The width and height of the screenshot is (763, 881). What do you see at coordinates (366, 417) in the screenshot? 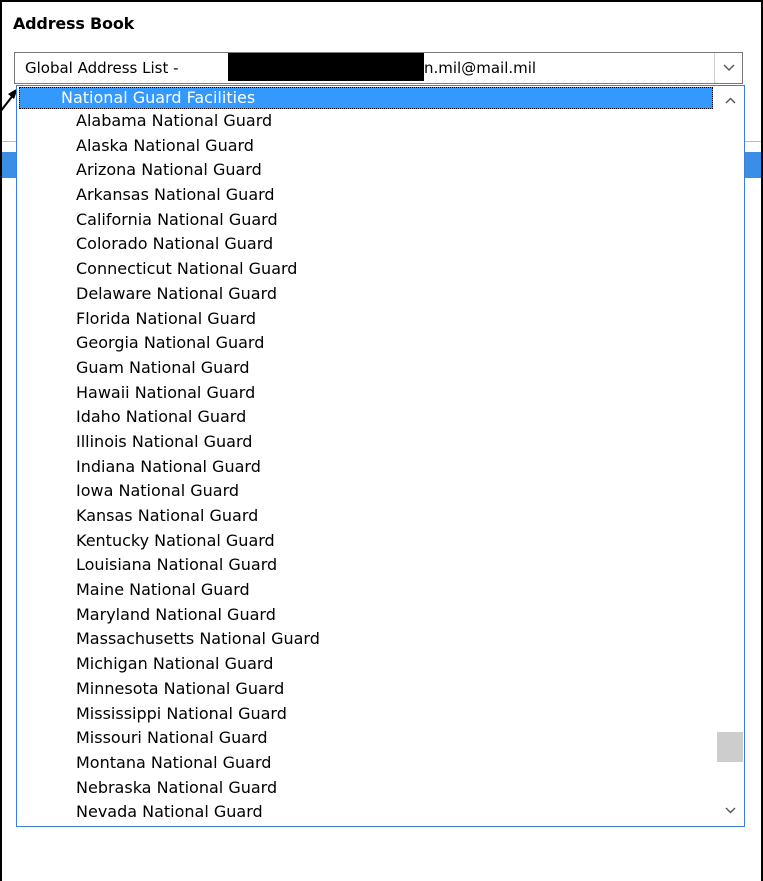
I see `list-item: Idaho National Guard` at bounding box center [366, 417].